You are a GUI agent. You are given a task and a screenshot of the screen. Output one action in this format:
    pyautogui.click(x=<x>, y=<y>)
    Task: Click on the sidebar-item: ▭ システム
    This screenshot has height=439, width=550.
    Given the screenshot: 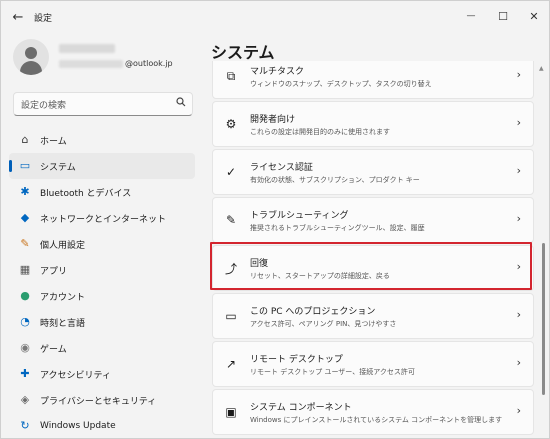 What is the action you would take?
    pyautogui.click(x=102, y=166)
    